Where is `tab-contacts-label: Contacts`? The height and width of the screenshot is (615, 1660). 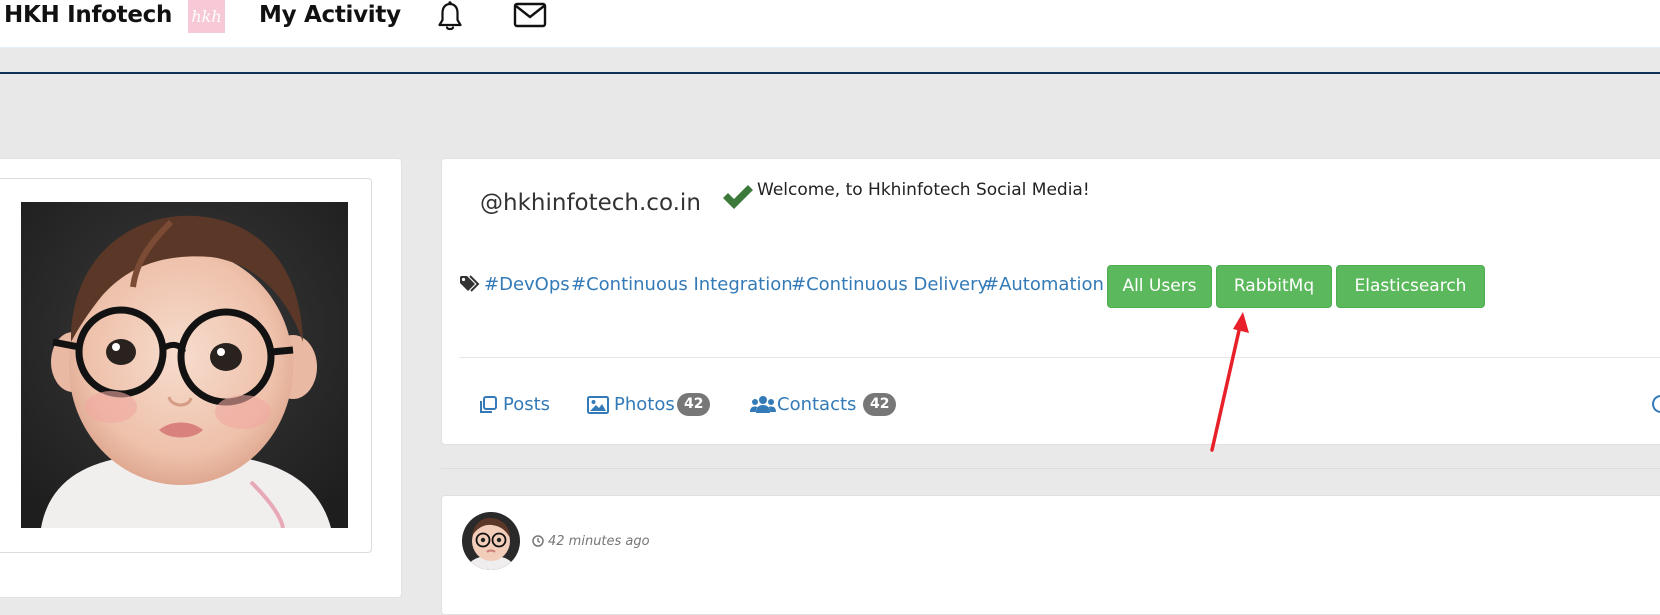 tab-contacts-label: Contacts is located at coordinates (817, 404).